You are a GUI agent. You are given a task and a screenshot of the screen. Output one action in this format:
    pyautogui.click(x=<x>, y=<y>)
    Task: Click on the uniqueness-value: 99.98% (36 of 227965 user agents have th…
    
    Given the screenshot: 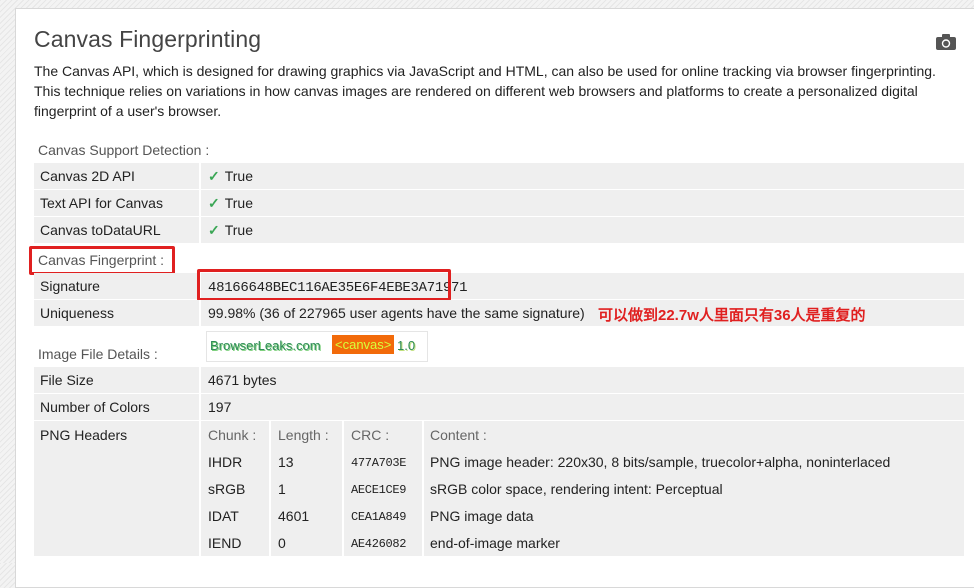 What is the action you would take?
    pyautogui.click(x=396, y=313)
    